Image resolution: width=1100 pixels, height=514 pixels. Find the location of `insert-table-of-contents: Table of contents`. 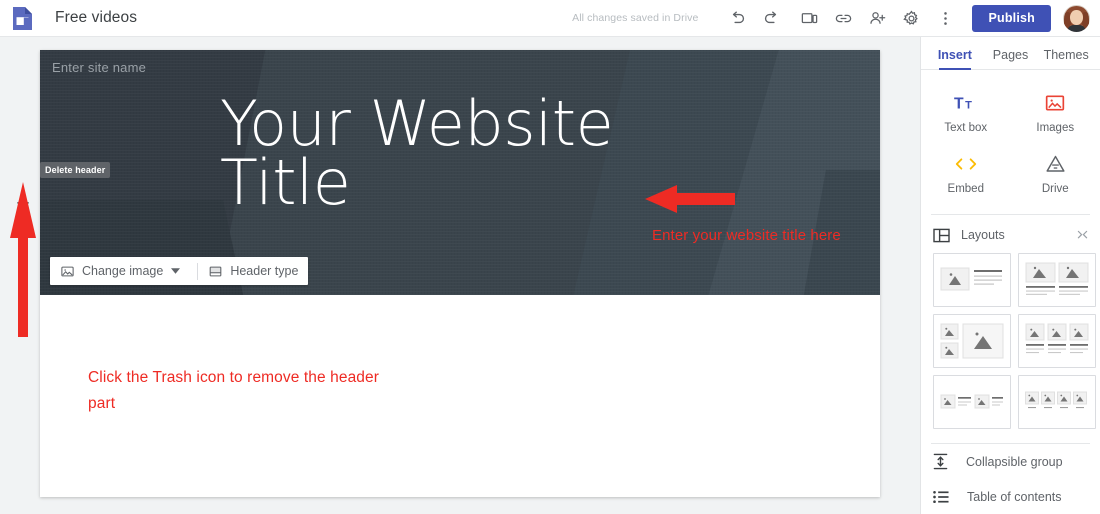

insert-table-of-contents: Table of contents is located at coordinates (1010, 496).